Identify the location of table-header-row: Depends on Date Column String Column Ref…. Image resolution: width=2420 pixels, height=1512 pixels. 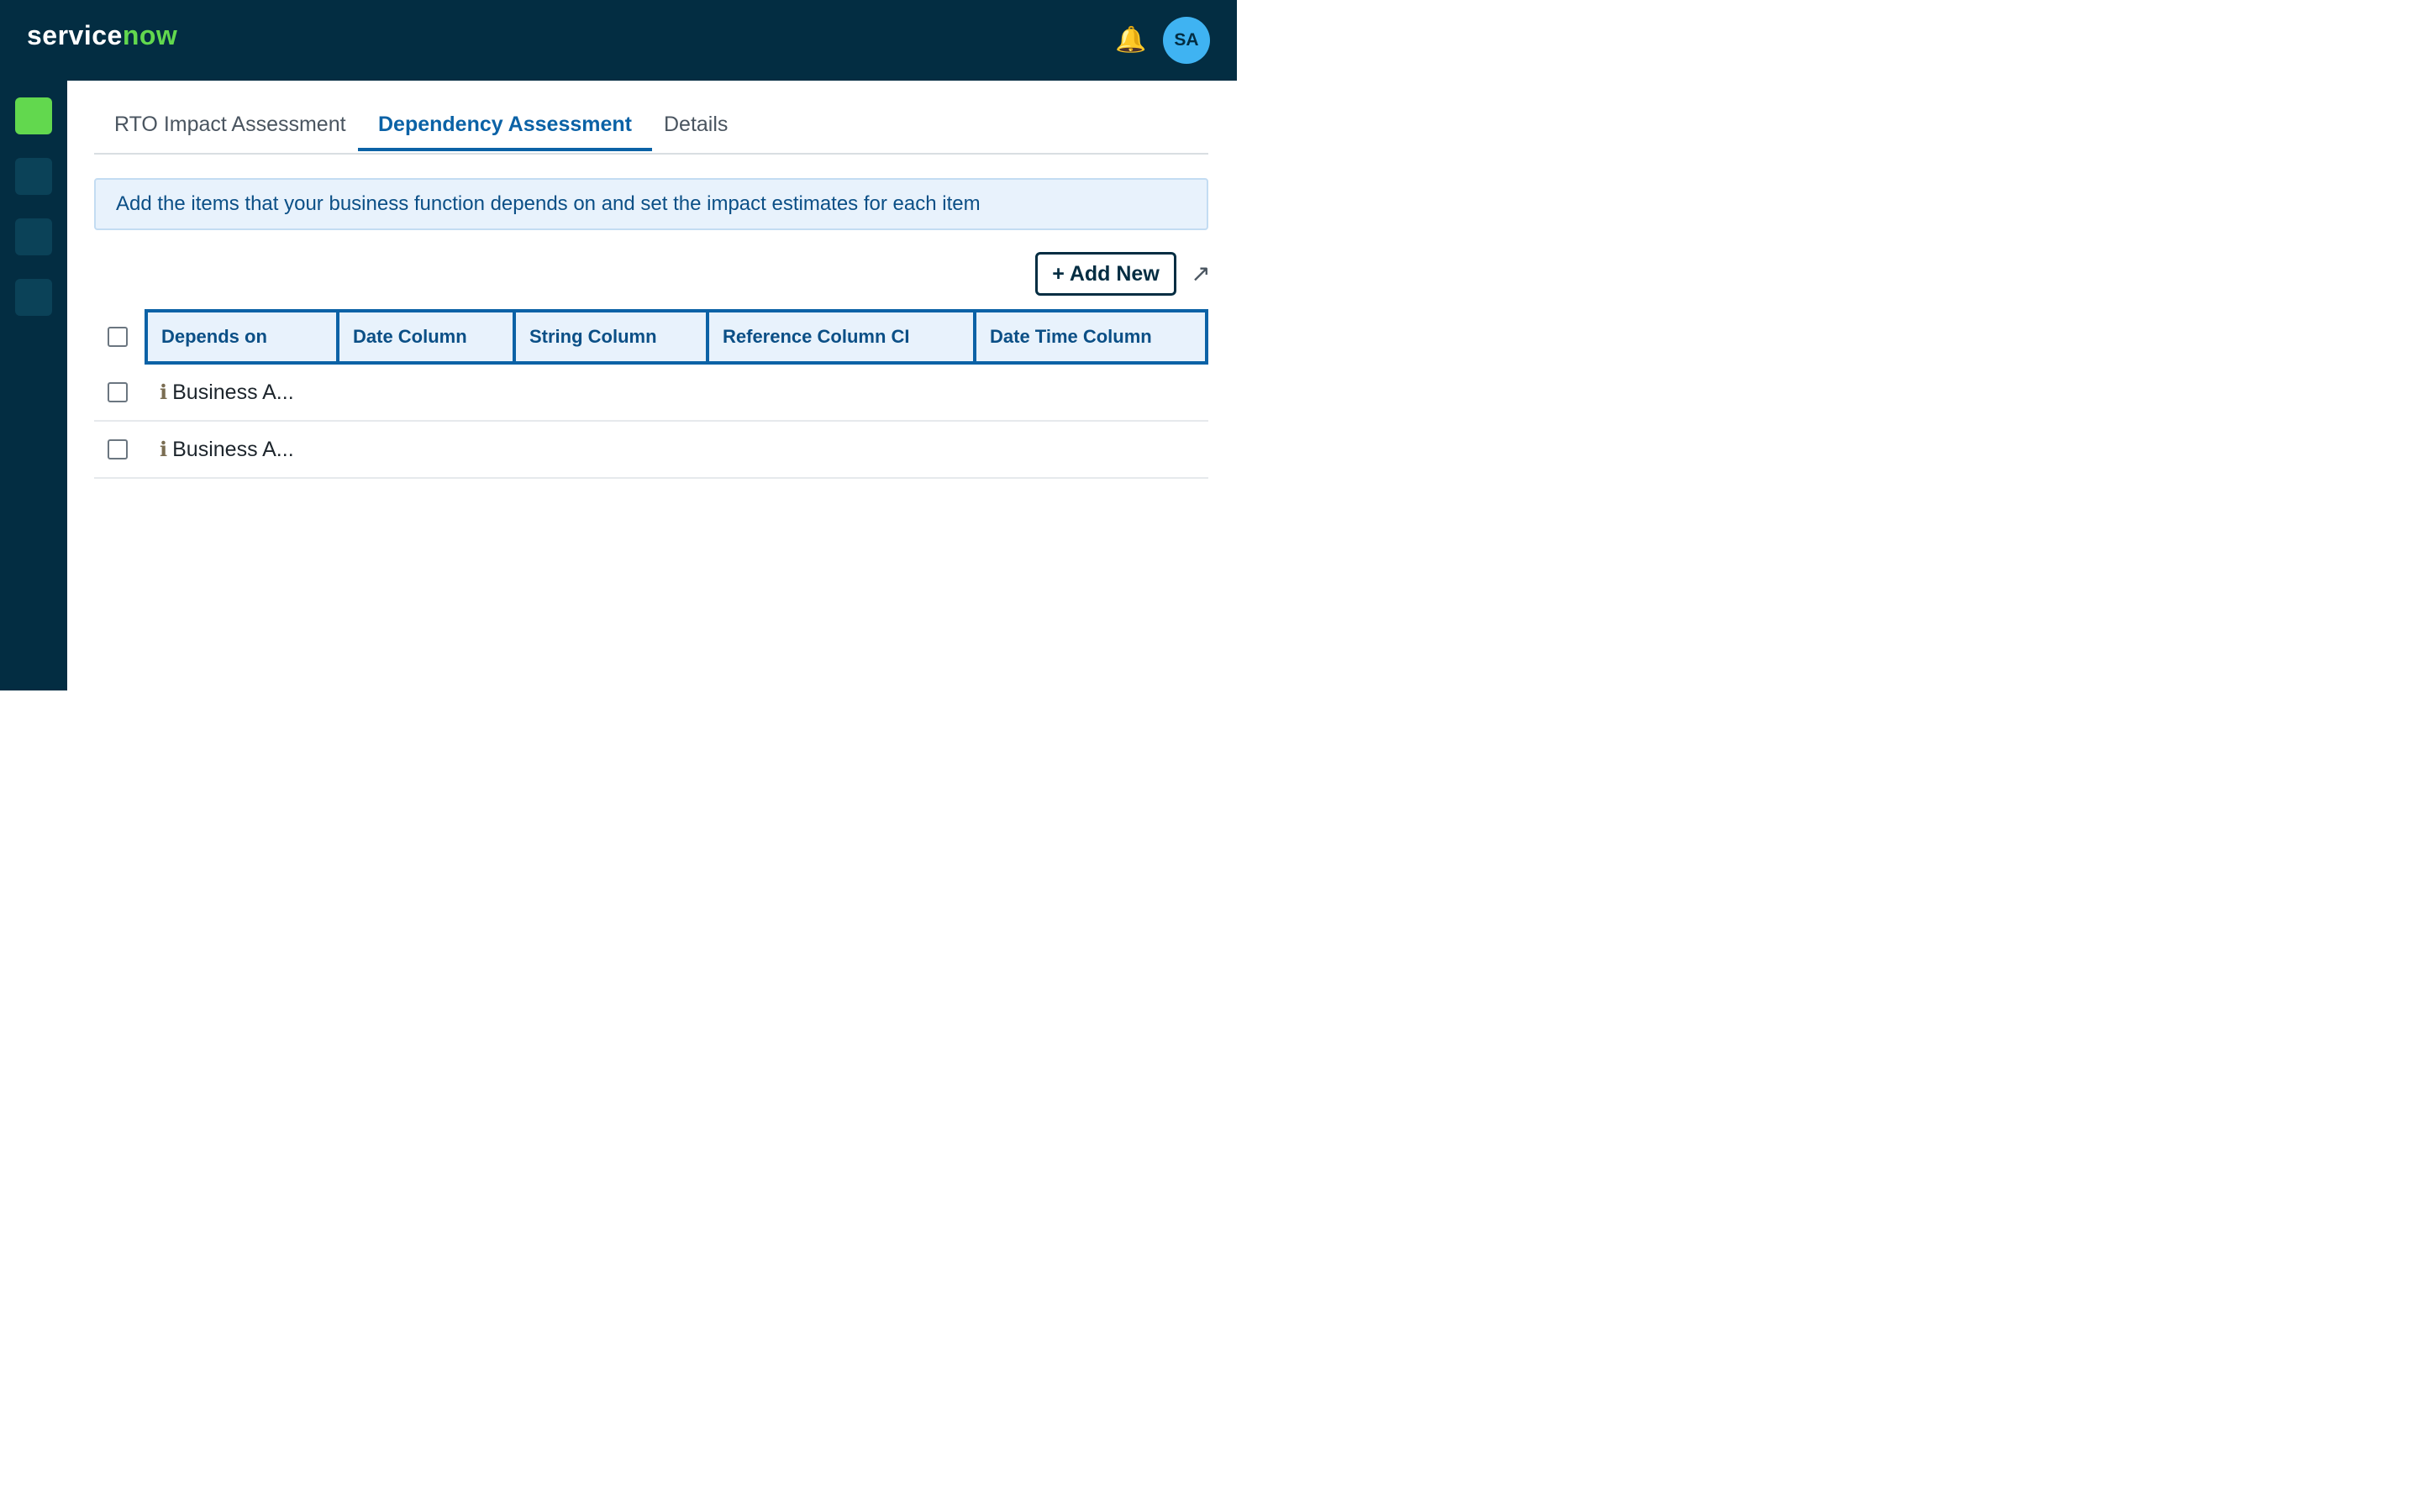
(651, 337).